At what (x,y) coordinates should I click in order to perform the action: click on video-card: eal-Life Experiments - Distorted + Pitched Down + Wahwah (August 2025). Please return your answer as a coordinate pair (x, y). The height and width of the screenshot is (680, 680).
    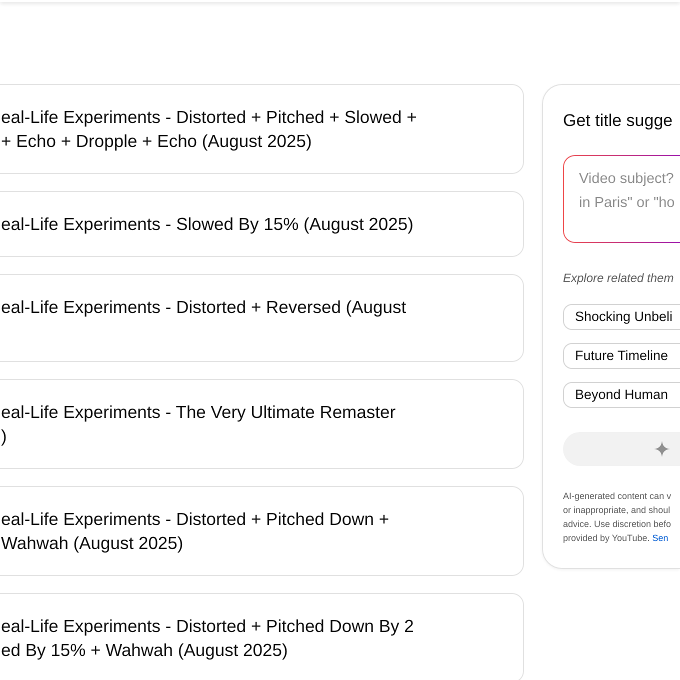
    Looking at the image, I should click on (262, 531).